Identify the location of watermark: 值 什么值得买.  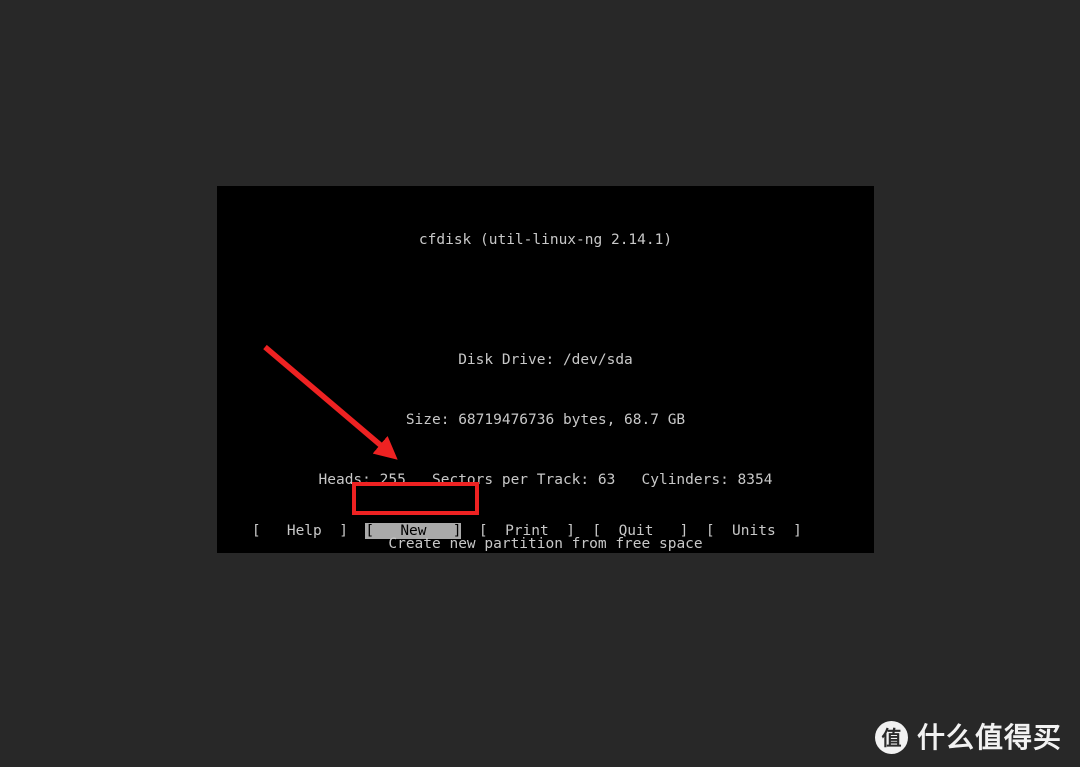
(968, 737).